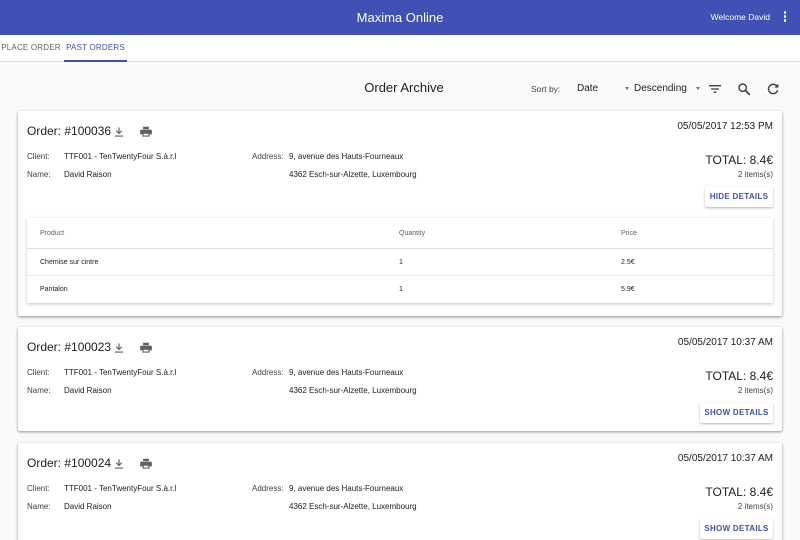 The image size is (800, 540). Describe the element at coordinates (739, 197) in the screenshot. I see `hide-details-button: Hide Details` at that location.